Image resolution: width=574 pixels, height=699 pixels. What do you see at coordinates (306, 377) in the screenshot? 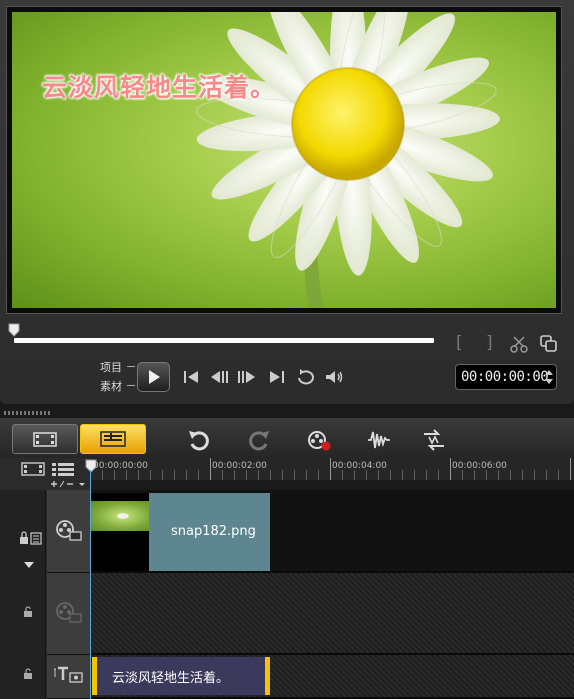
I see `repeat-icon` at bounding box center [306, 377].